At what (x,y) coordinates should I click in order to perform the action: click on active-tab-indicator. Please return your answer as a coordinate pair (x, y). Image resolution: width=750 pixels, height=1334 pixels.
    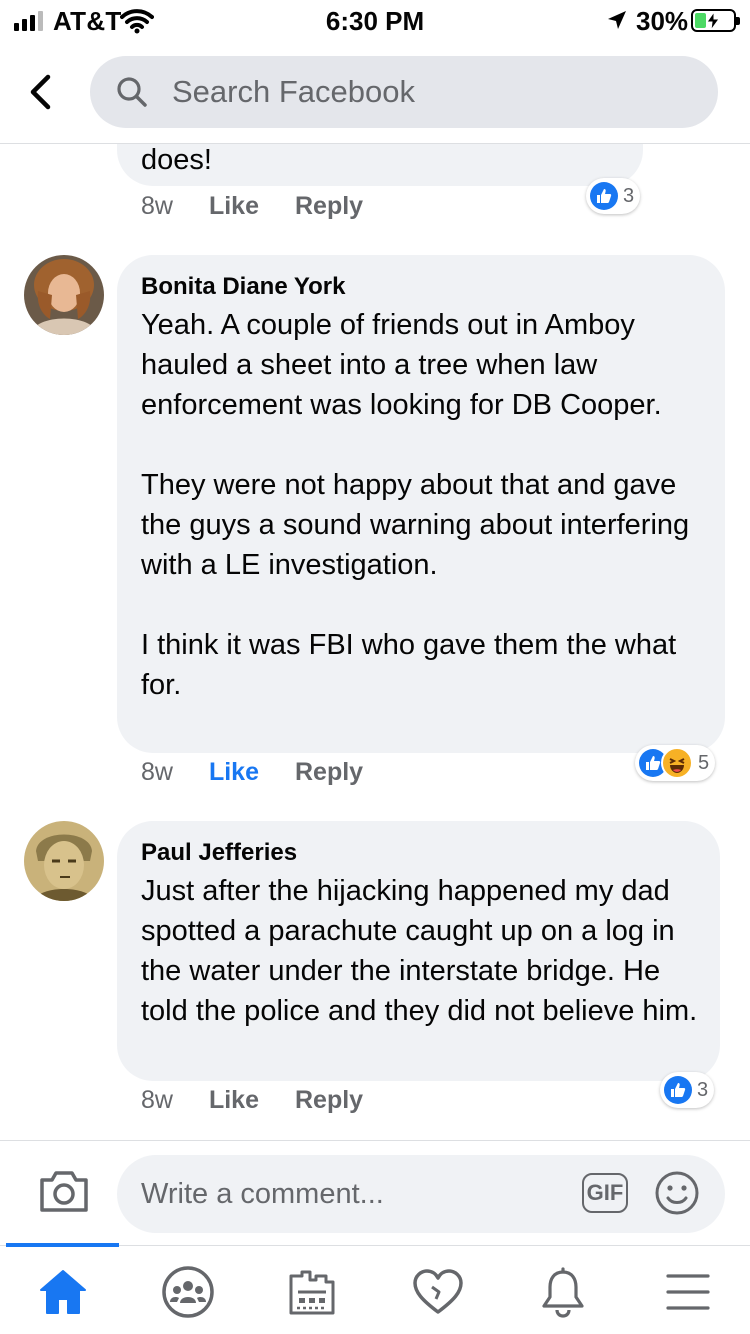
    Looking at the image, I should click on (62, 1245).